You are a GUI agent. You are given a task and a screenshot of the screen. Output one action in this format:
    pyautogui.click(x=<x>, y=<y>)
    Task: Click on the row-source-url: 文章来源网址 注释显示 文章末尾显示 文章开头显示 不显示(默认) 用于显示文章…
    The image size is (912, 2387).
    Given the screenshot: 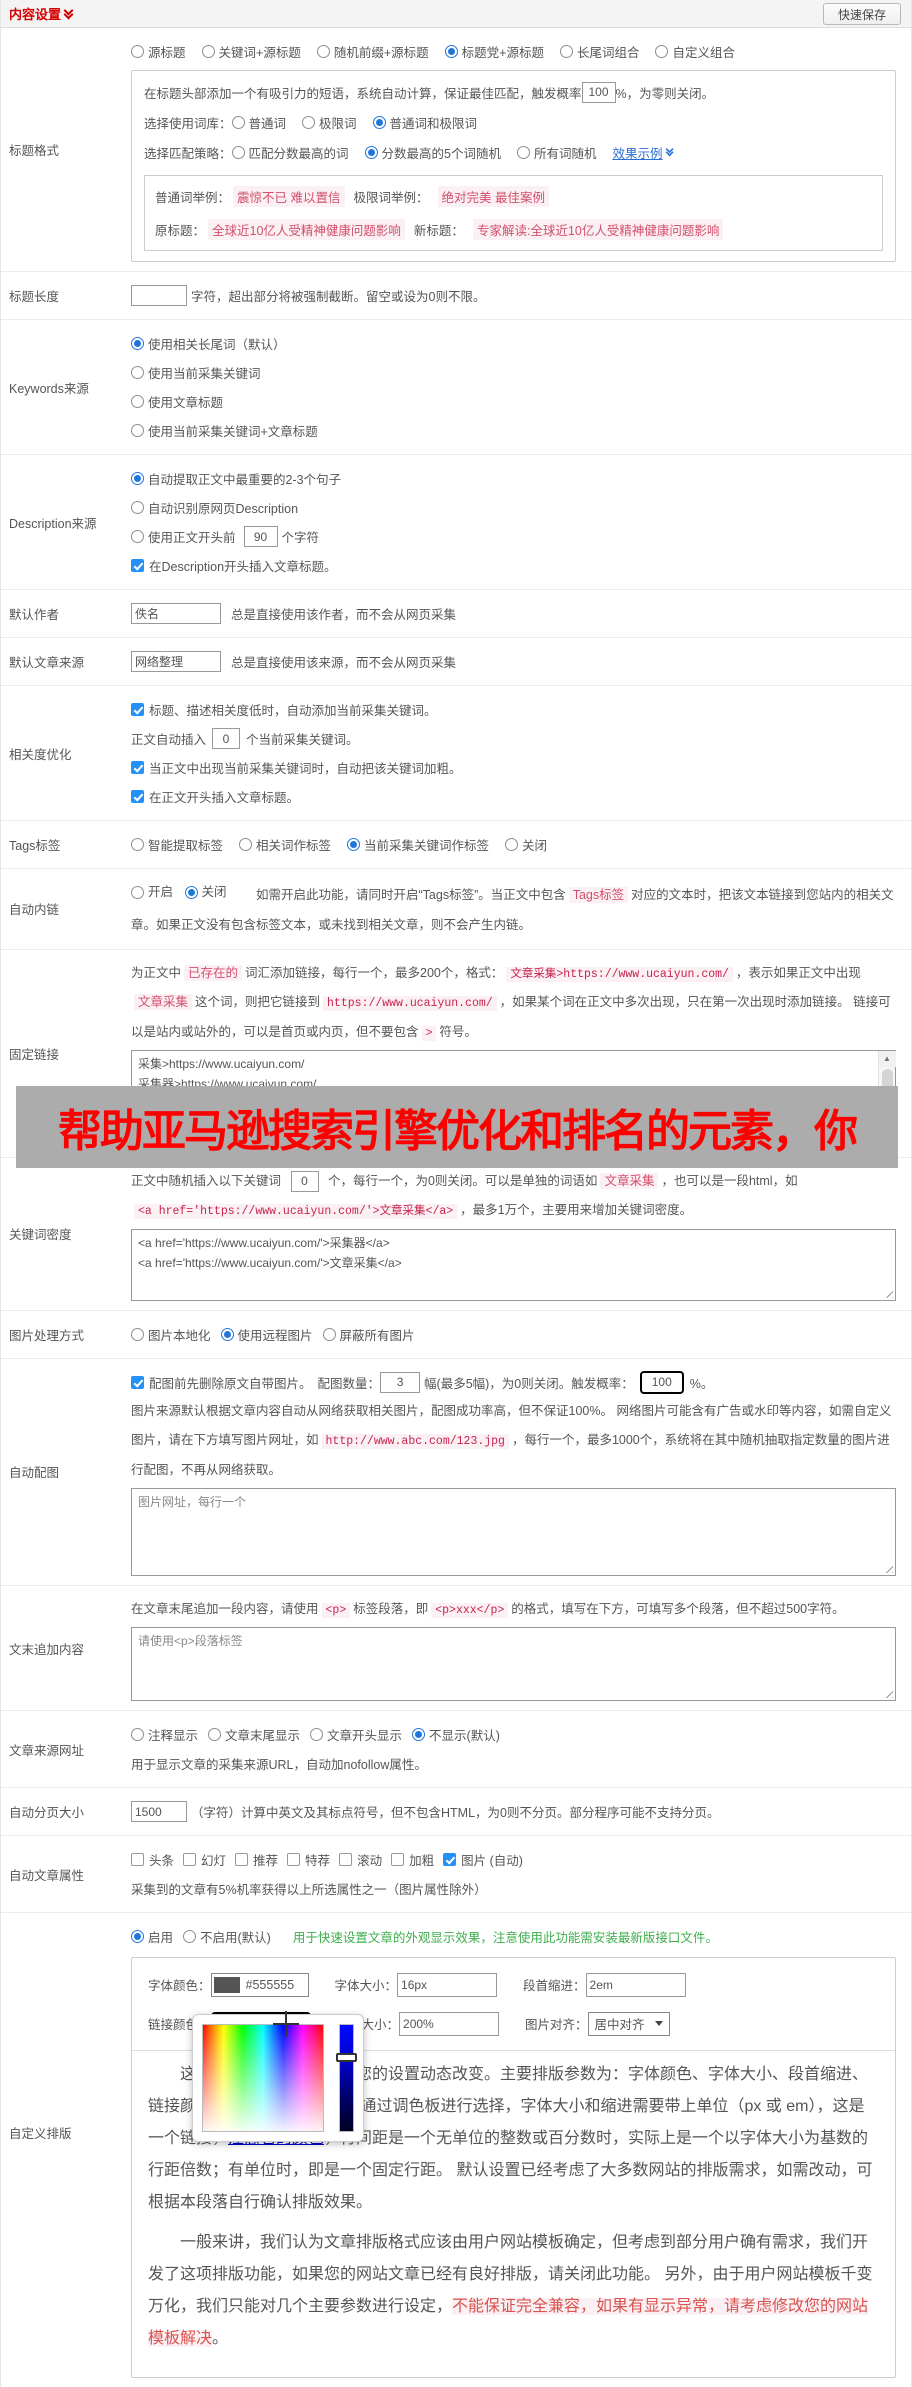 What is the action you would take?
    pyautogui.click(x=456, y=1748)
    